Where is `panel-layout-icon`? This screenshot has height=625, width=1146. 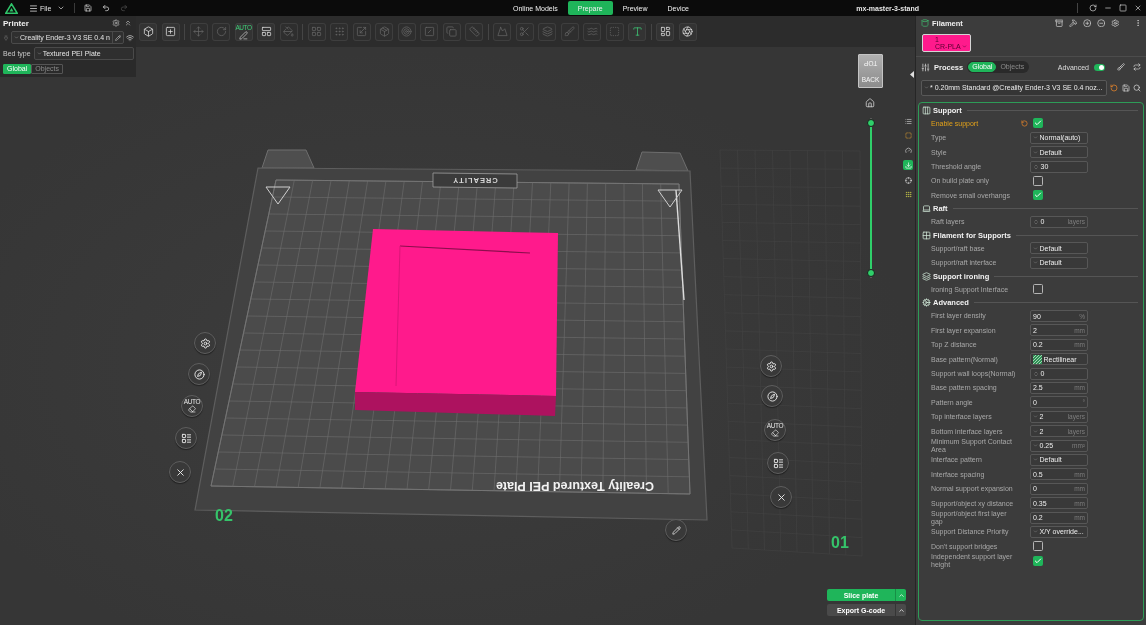 panel-layout-icon is located at coordinates (266, 31).